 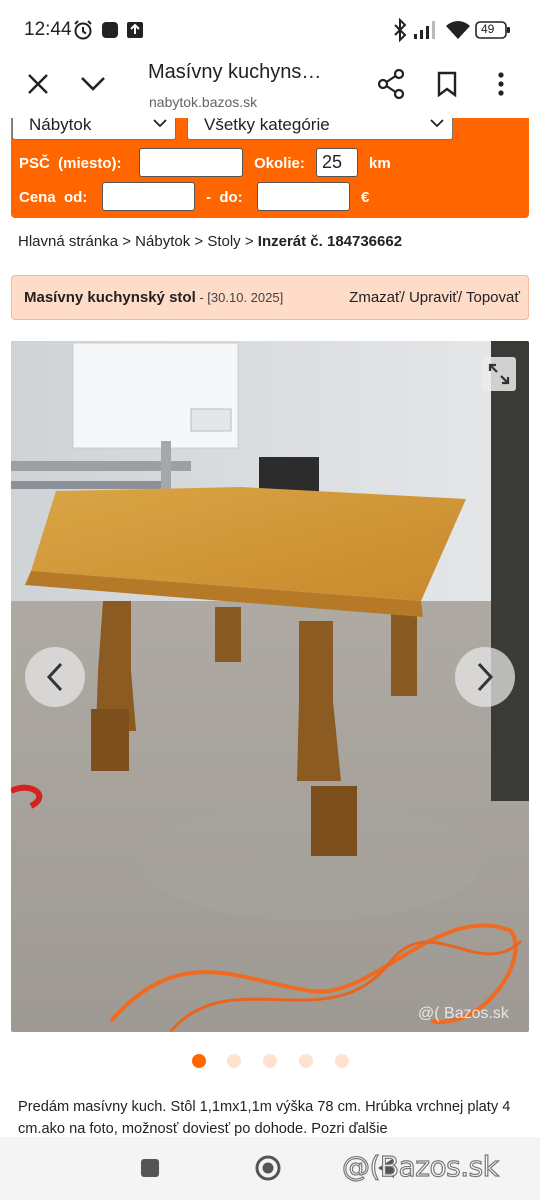 I want to click on signal-icon, so click(x=426, y=32).